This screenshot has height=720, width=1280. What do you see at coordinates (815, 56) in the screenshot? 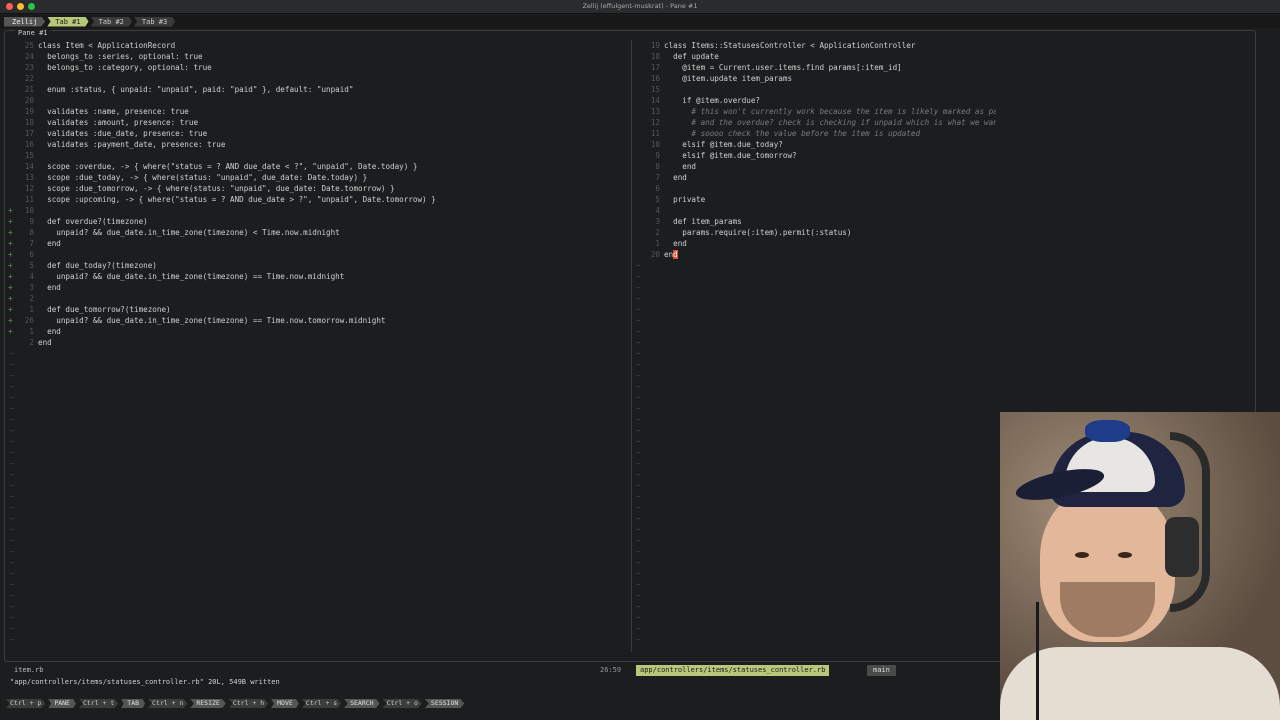
I see `code-line: 18 def update` at bounding box center [815, 56].